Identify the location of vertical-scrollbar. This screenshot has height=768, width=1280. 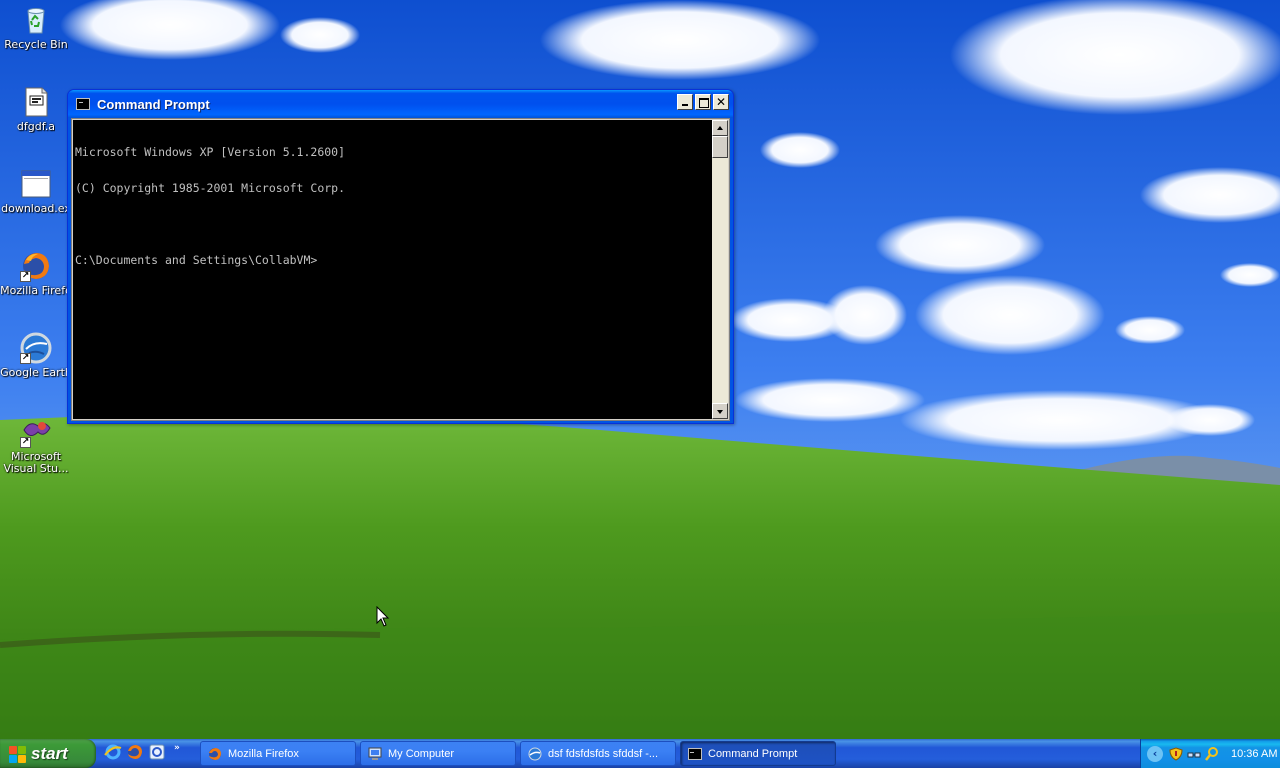
(720, 269).